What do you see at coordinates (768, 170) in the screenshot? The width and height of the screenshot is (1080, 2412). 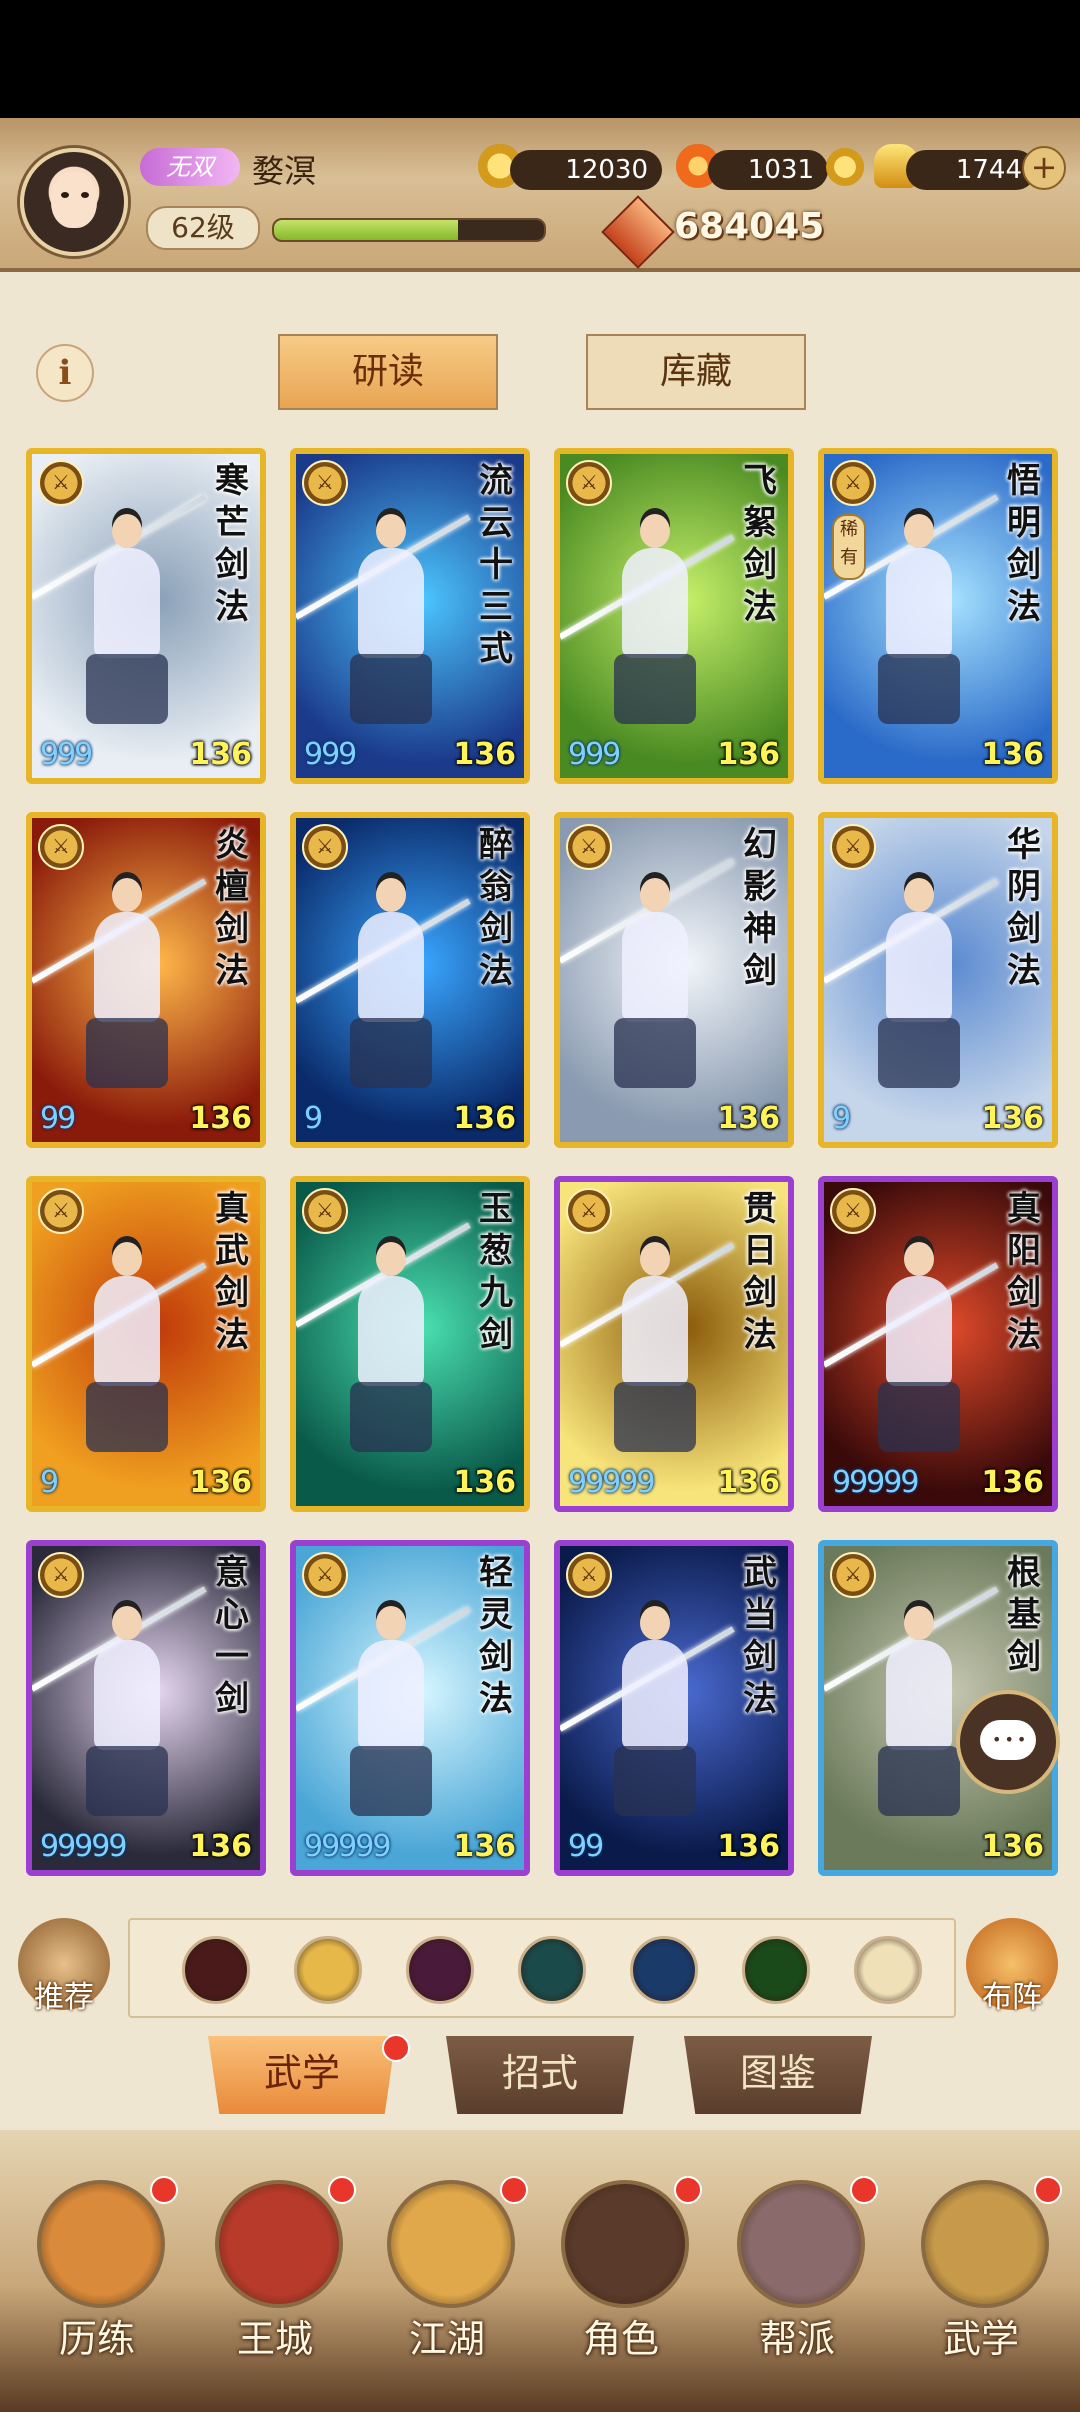 I see `flame-count: 1031` at bounding box center [768, 170].